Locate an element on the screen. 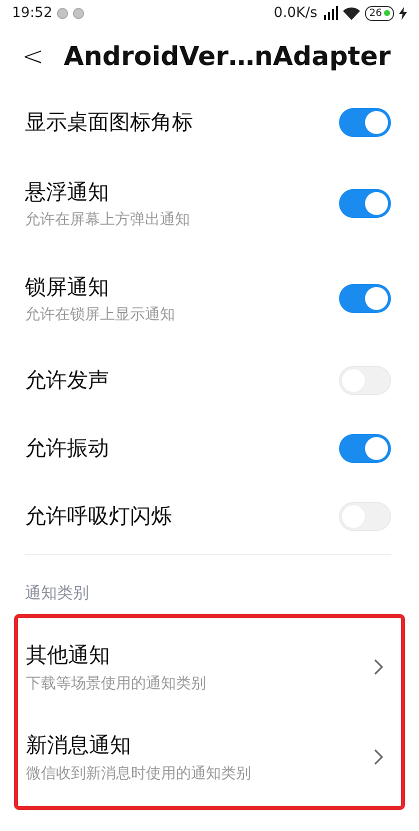  setting-title: 允许发声 is located at coordinates (67, 380).